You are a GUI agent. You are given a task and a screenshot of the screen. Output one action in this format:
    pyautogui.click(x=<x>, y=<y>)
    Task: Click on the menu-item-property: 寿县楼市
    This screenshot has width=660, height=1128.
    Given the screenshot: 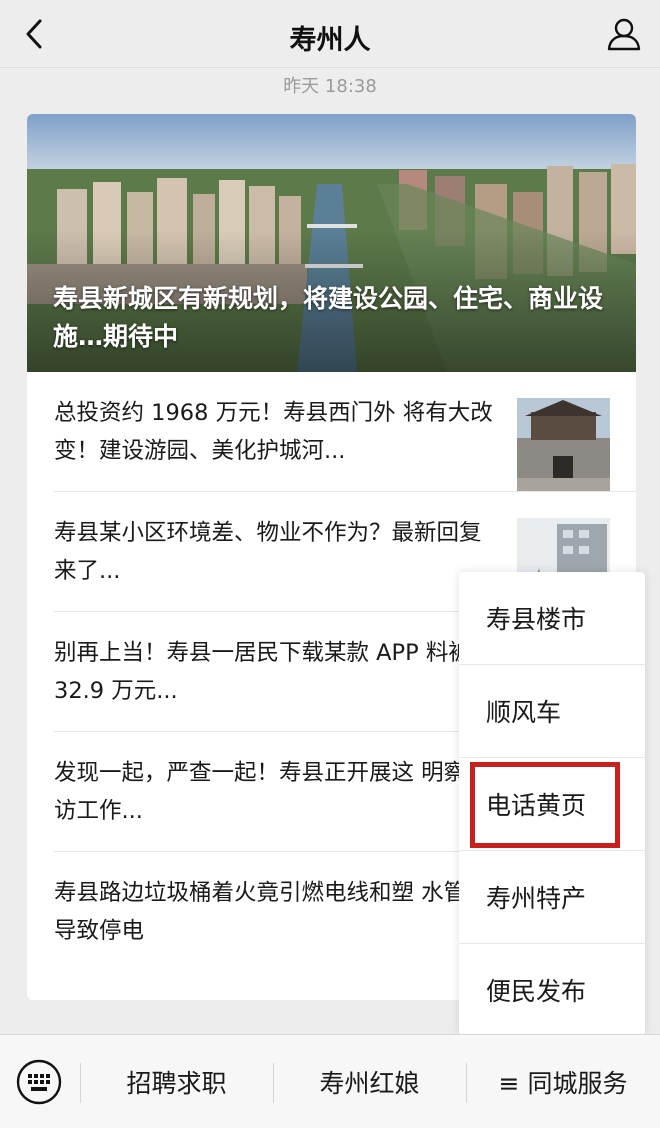 What is the action you would take?
    pyautogui.click(x=552, y=618)
    